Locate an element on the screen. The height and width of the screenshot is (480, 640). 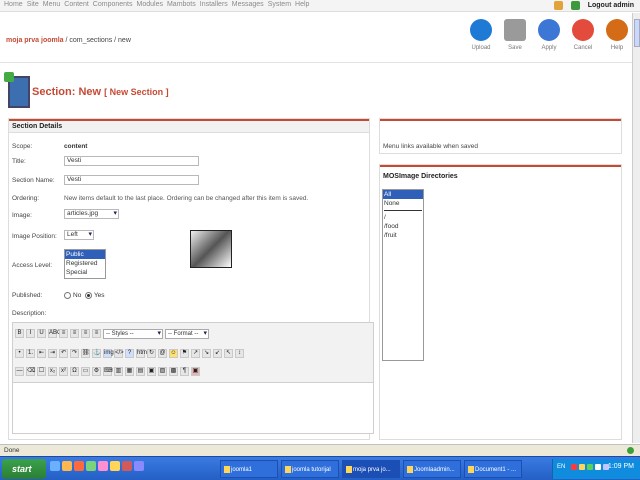
search-replace-button: ↻ is located at coordinates (151, 353).